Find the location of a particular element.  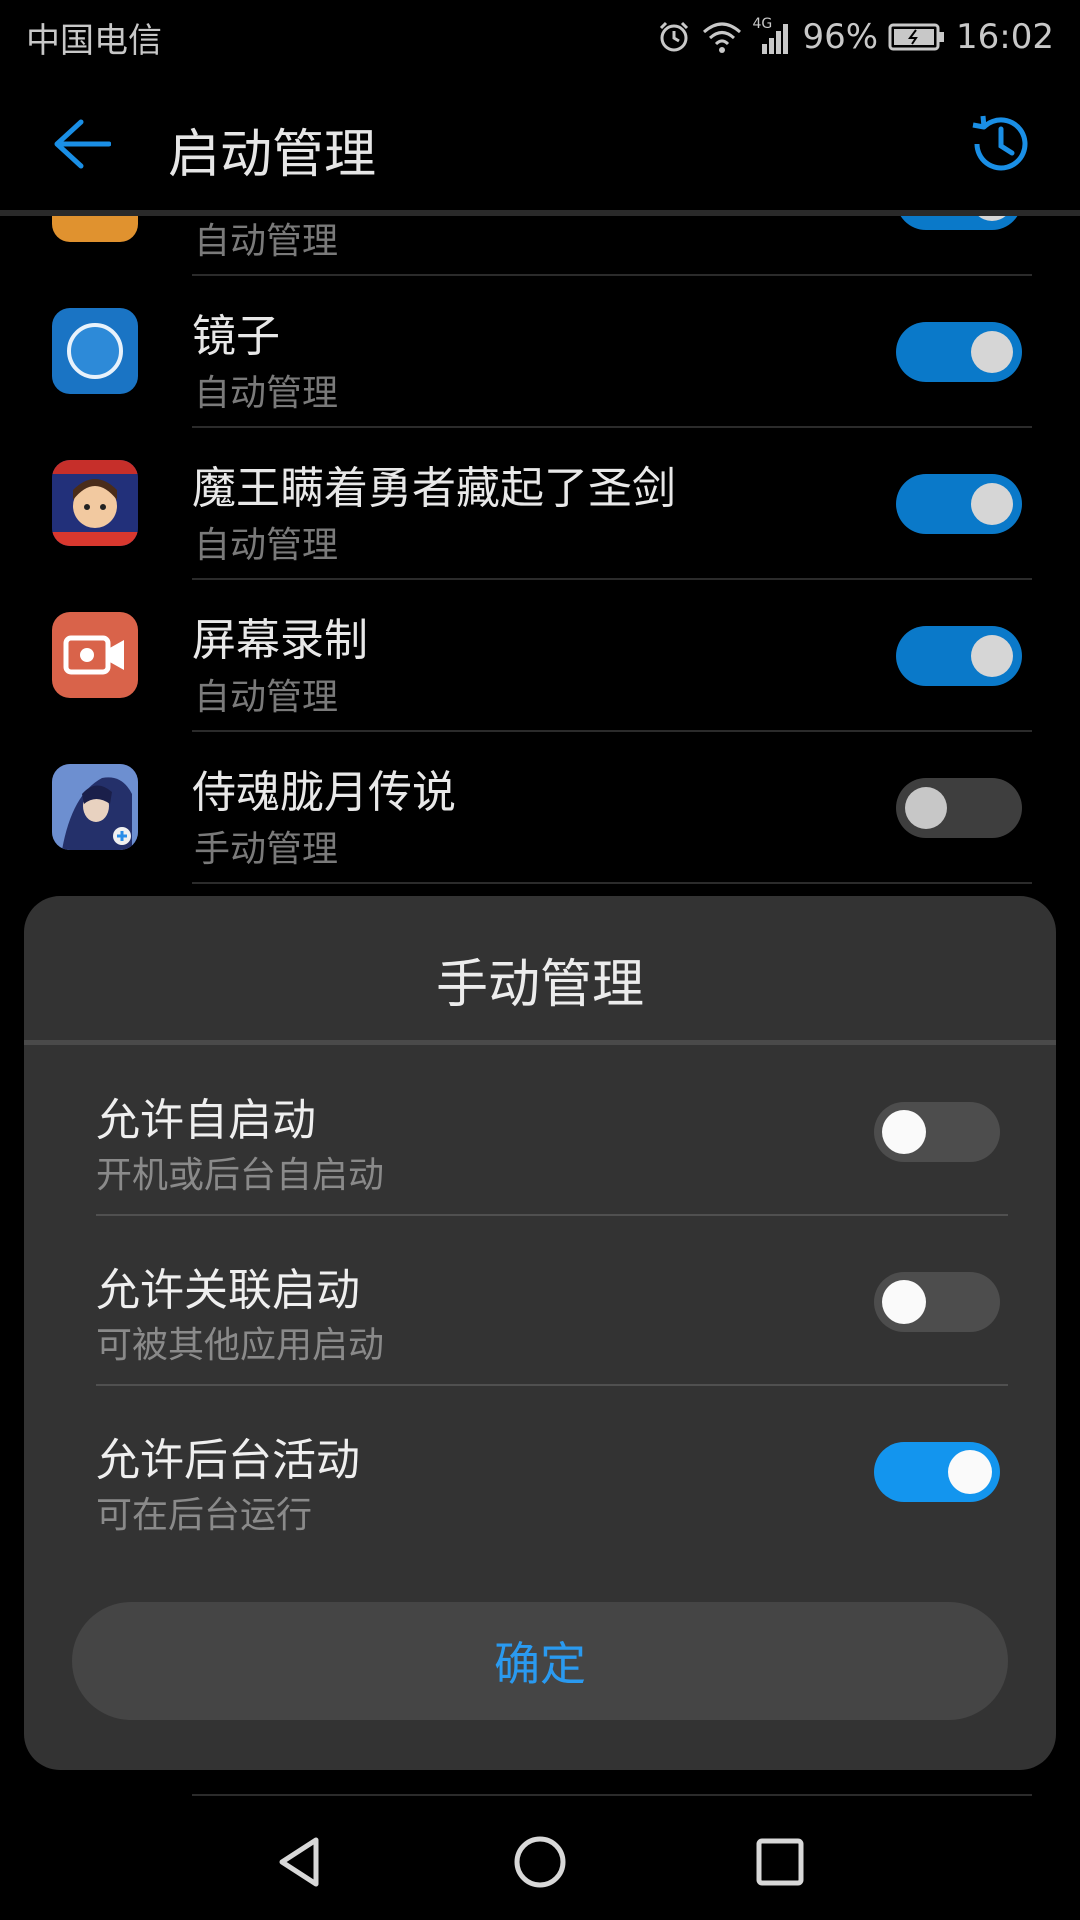

list-item: 屏幕录制 自动管理 is located at coordinates (540, 656).